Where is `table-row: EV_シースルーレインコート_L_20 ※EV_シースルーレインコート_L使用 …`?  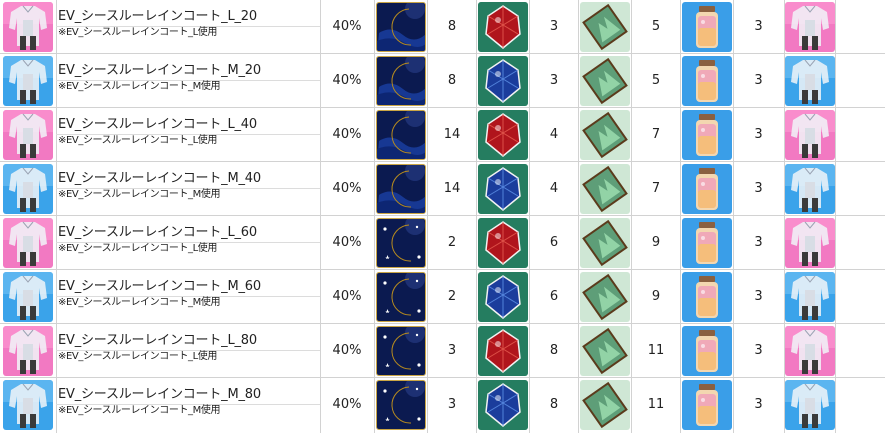
table-row: EV_シースルーレインコート_L_20 ※EV_シースルーレインコート_L使用 … is located at coordinates (442, 27).